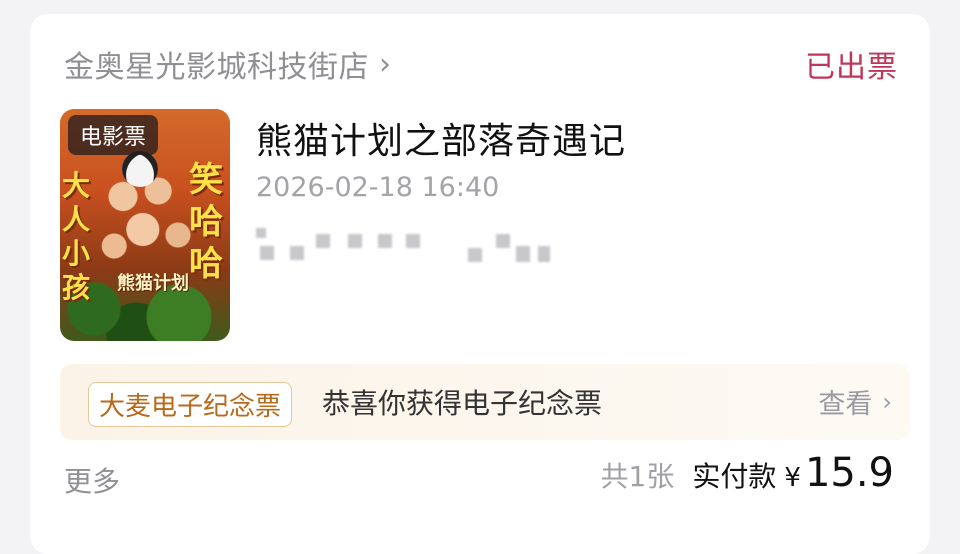  What do you see at coordinates (406, 244) in the screenshot?
I see `redacted-seat-info` at bounding box center [406, 244].